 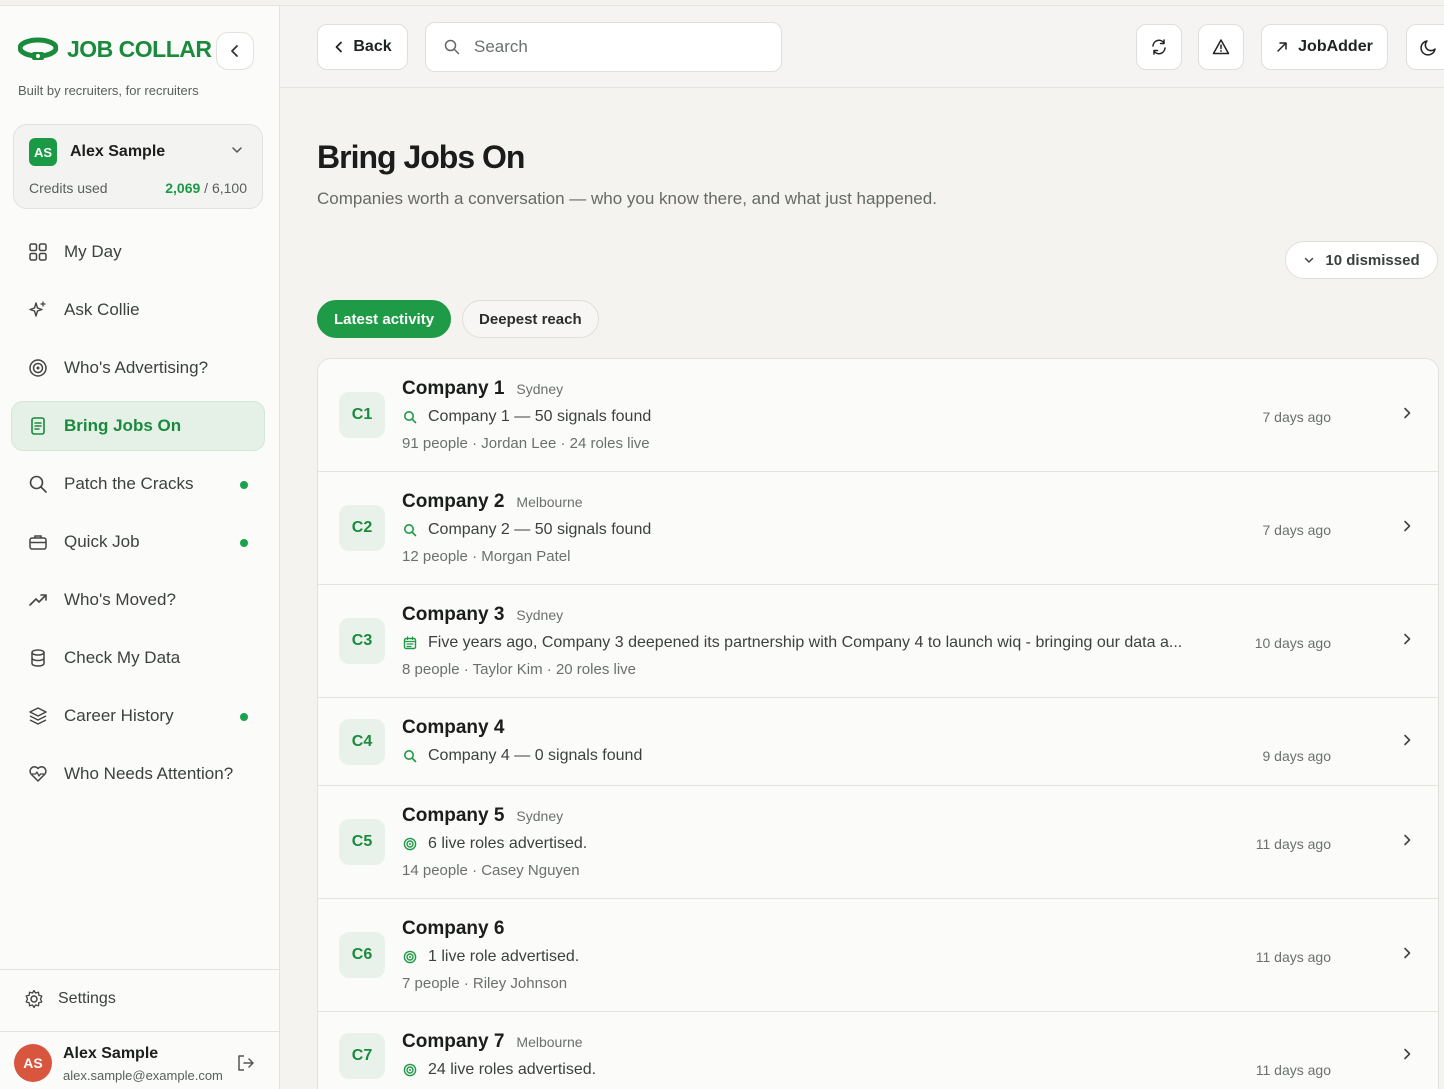 What do you see at coordinates (372, 46) in the screenshot?
I see `back-label: Back` at bounding box center [372, 46].